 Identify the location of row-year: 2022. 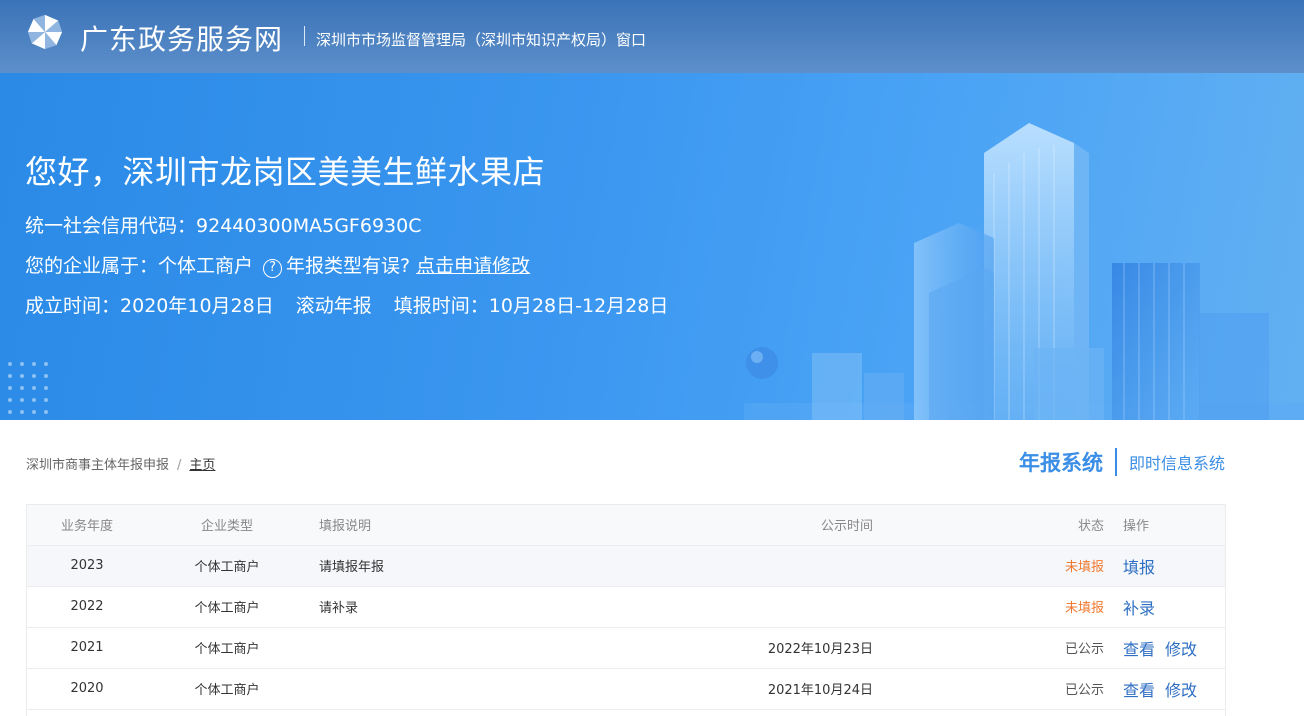
(87, 607).